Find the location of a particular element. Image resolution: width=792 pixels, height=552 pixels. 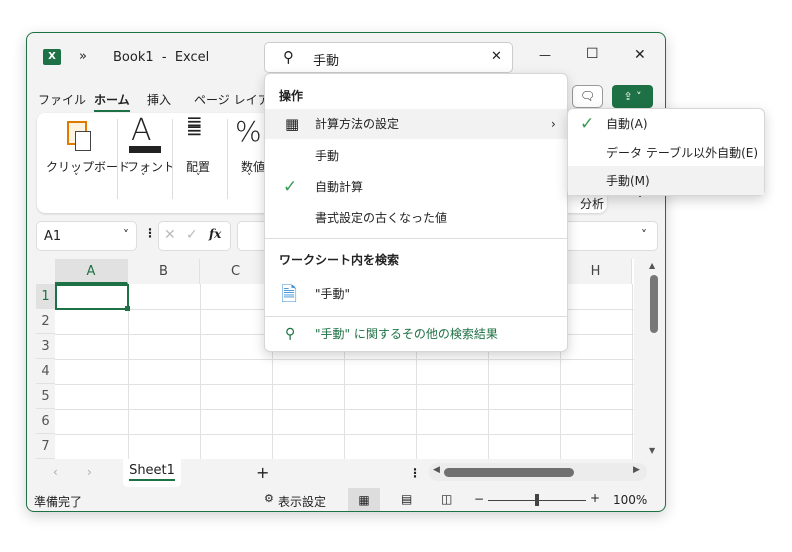

scroll-down-icon: ▼ is located at coordinates (652, 450).